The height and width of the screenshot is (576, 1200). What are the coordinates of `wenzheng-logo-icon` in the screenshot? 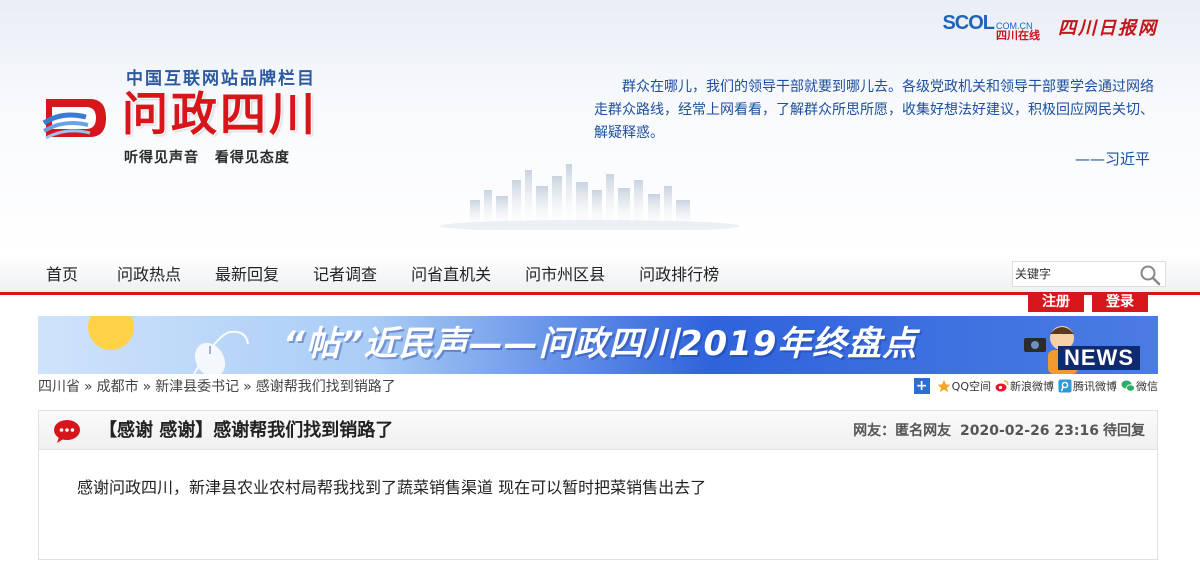 It's located at (76, 118).